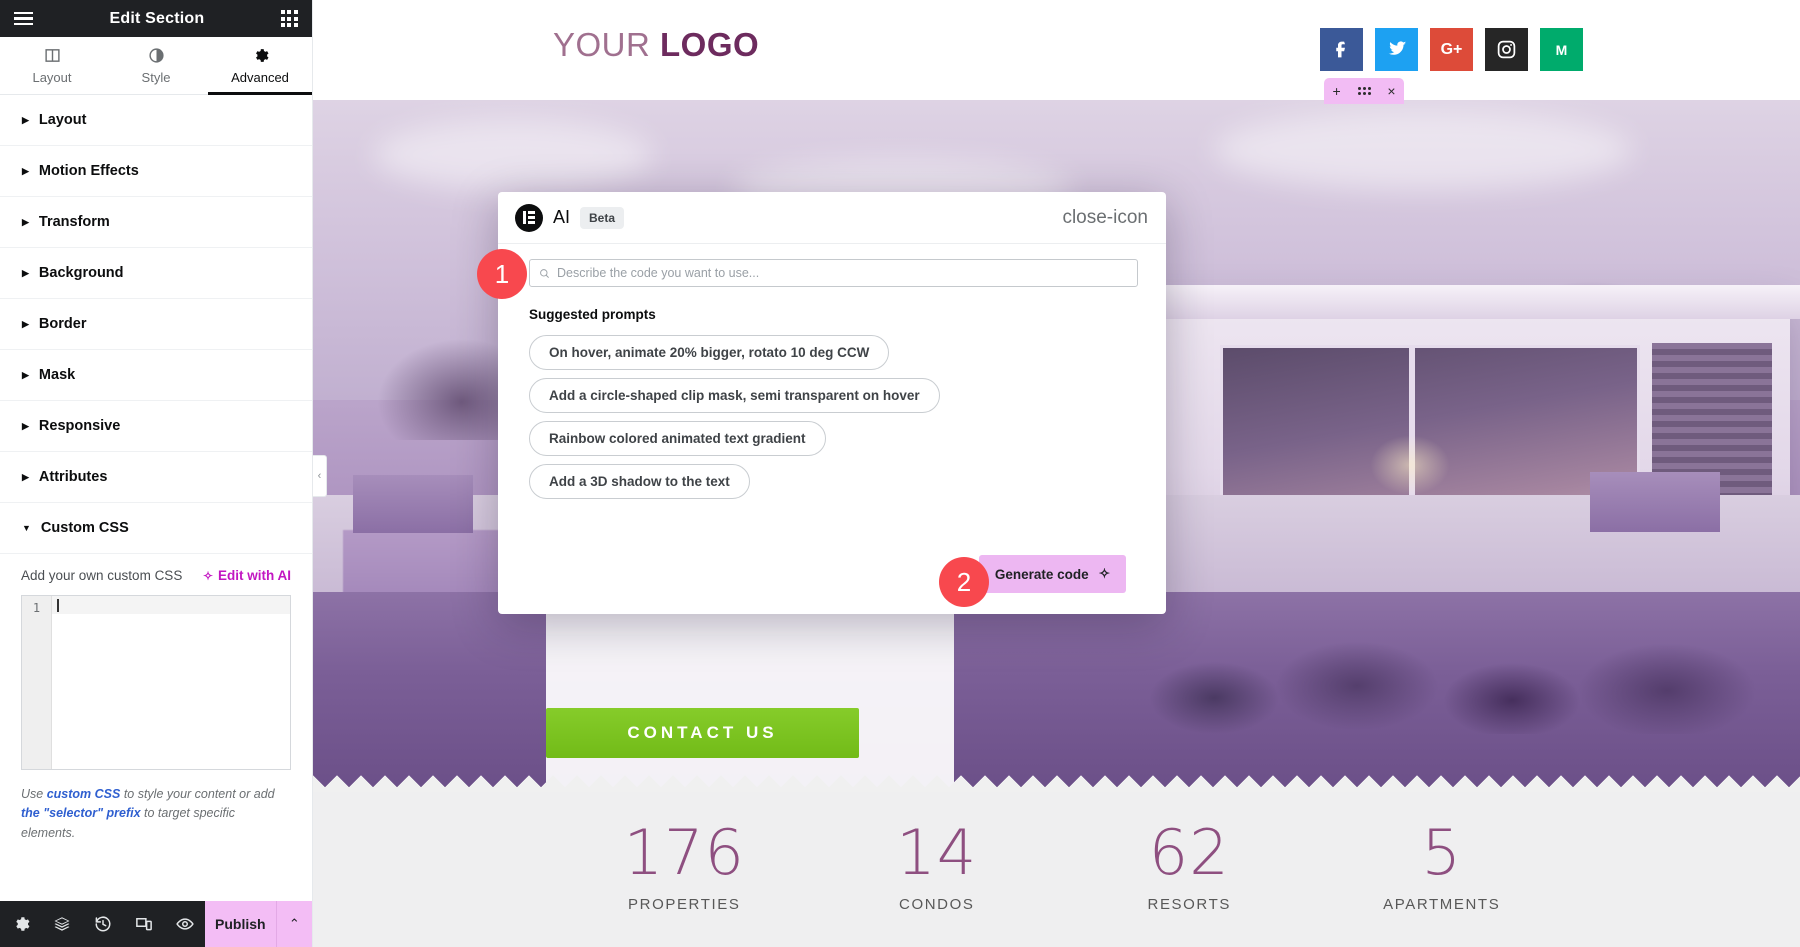  I want to click on bushes, so click(1450, 674).